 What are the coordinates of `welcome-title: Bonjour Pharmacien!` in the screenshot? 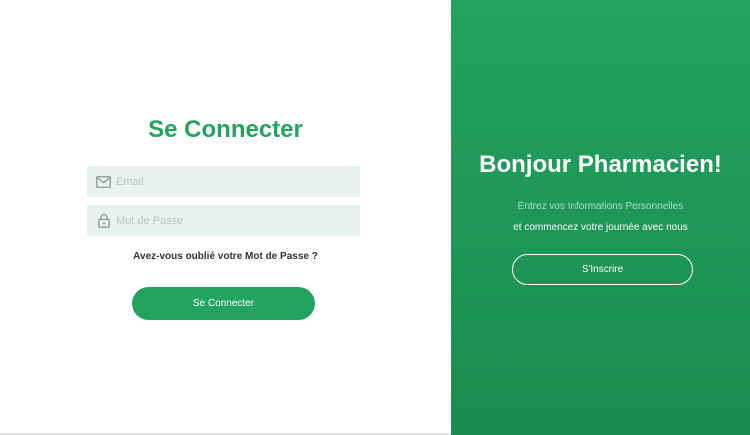 It's located at (600, 164).